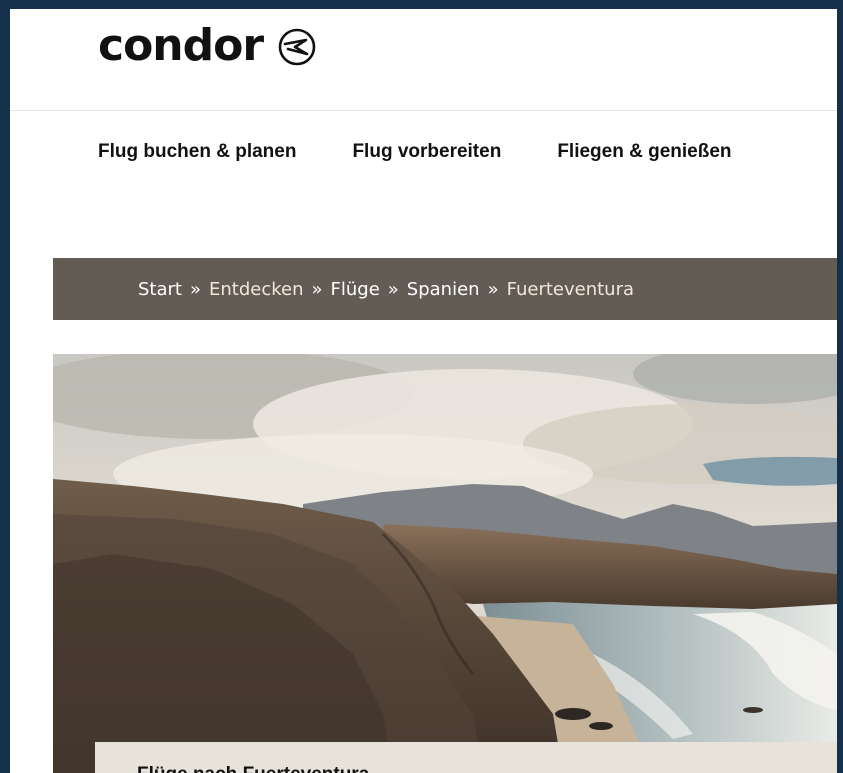 The image size is (843, 773). What do you see at coordinates (355, 289) in the screenshot?
I see `breadcrumb-fluege: Flüge` at bounding box center [355, 289].